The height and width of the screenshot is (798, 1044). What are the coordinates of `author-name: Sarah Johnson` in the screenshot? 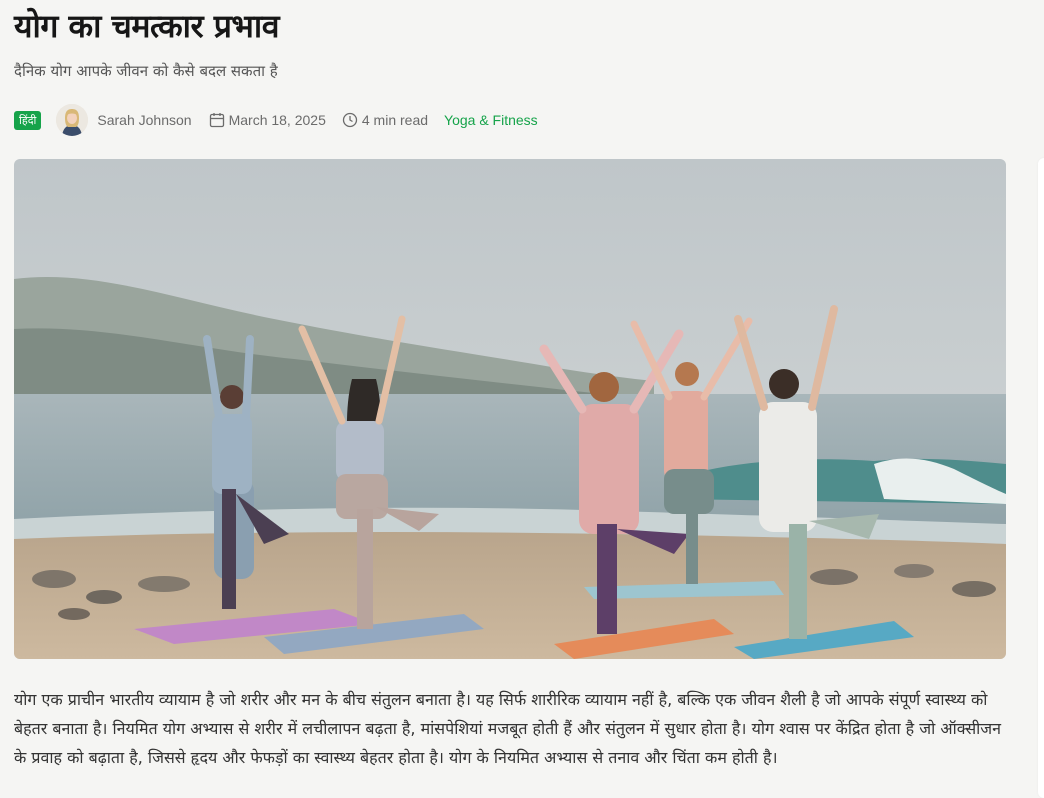 It's located at (144, 120).